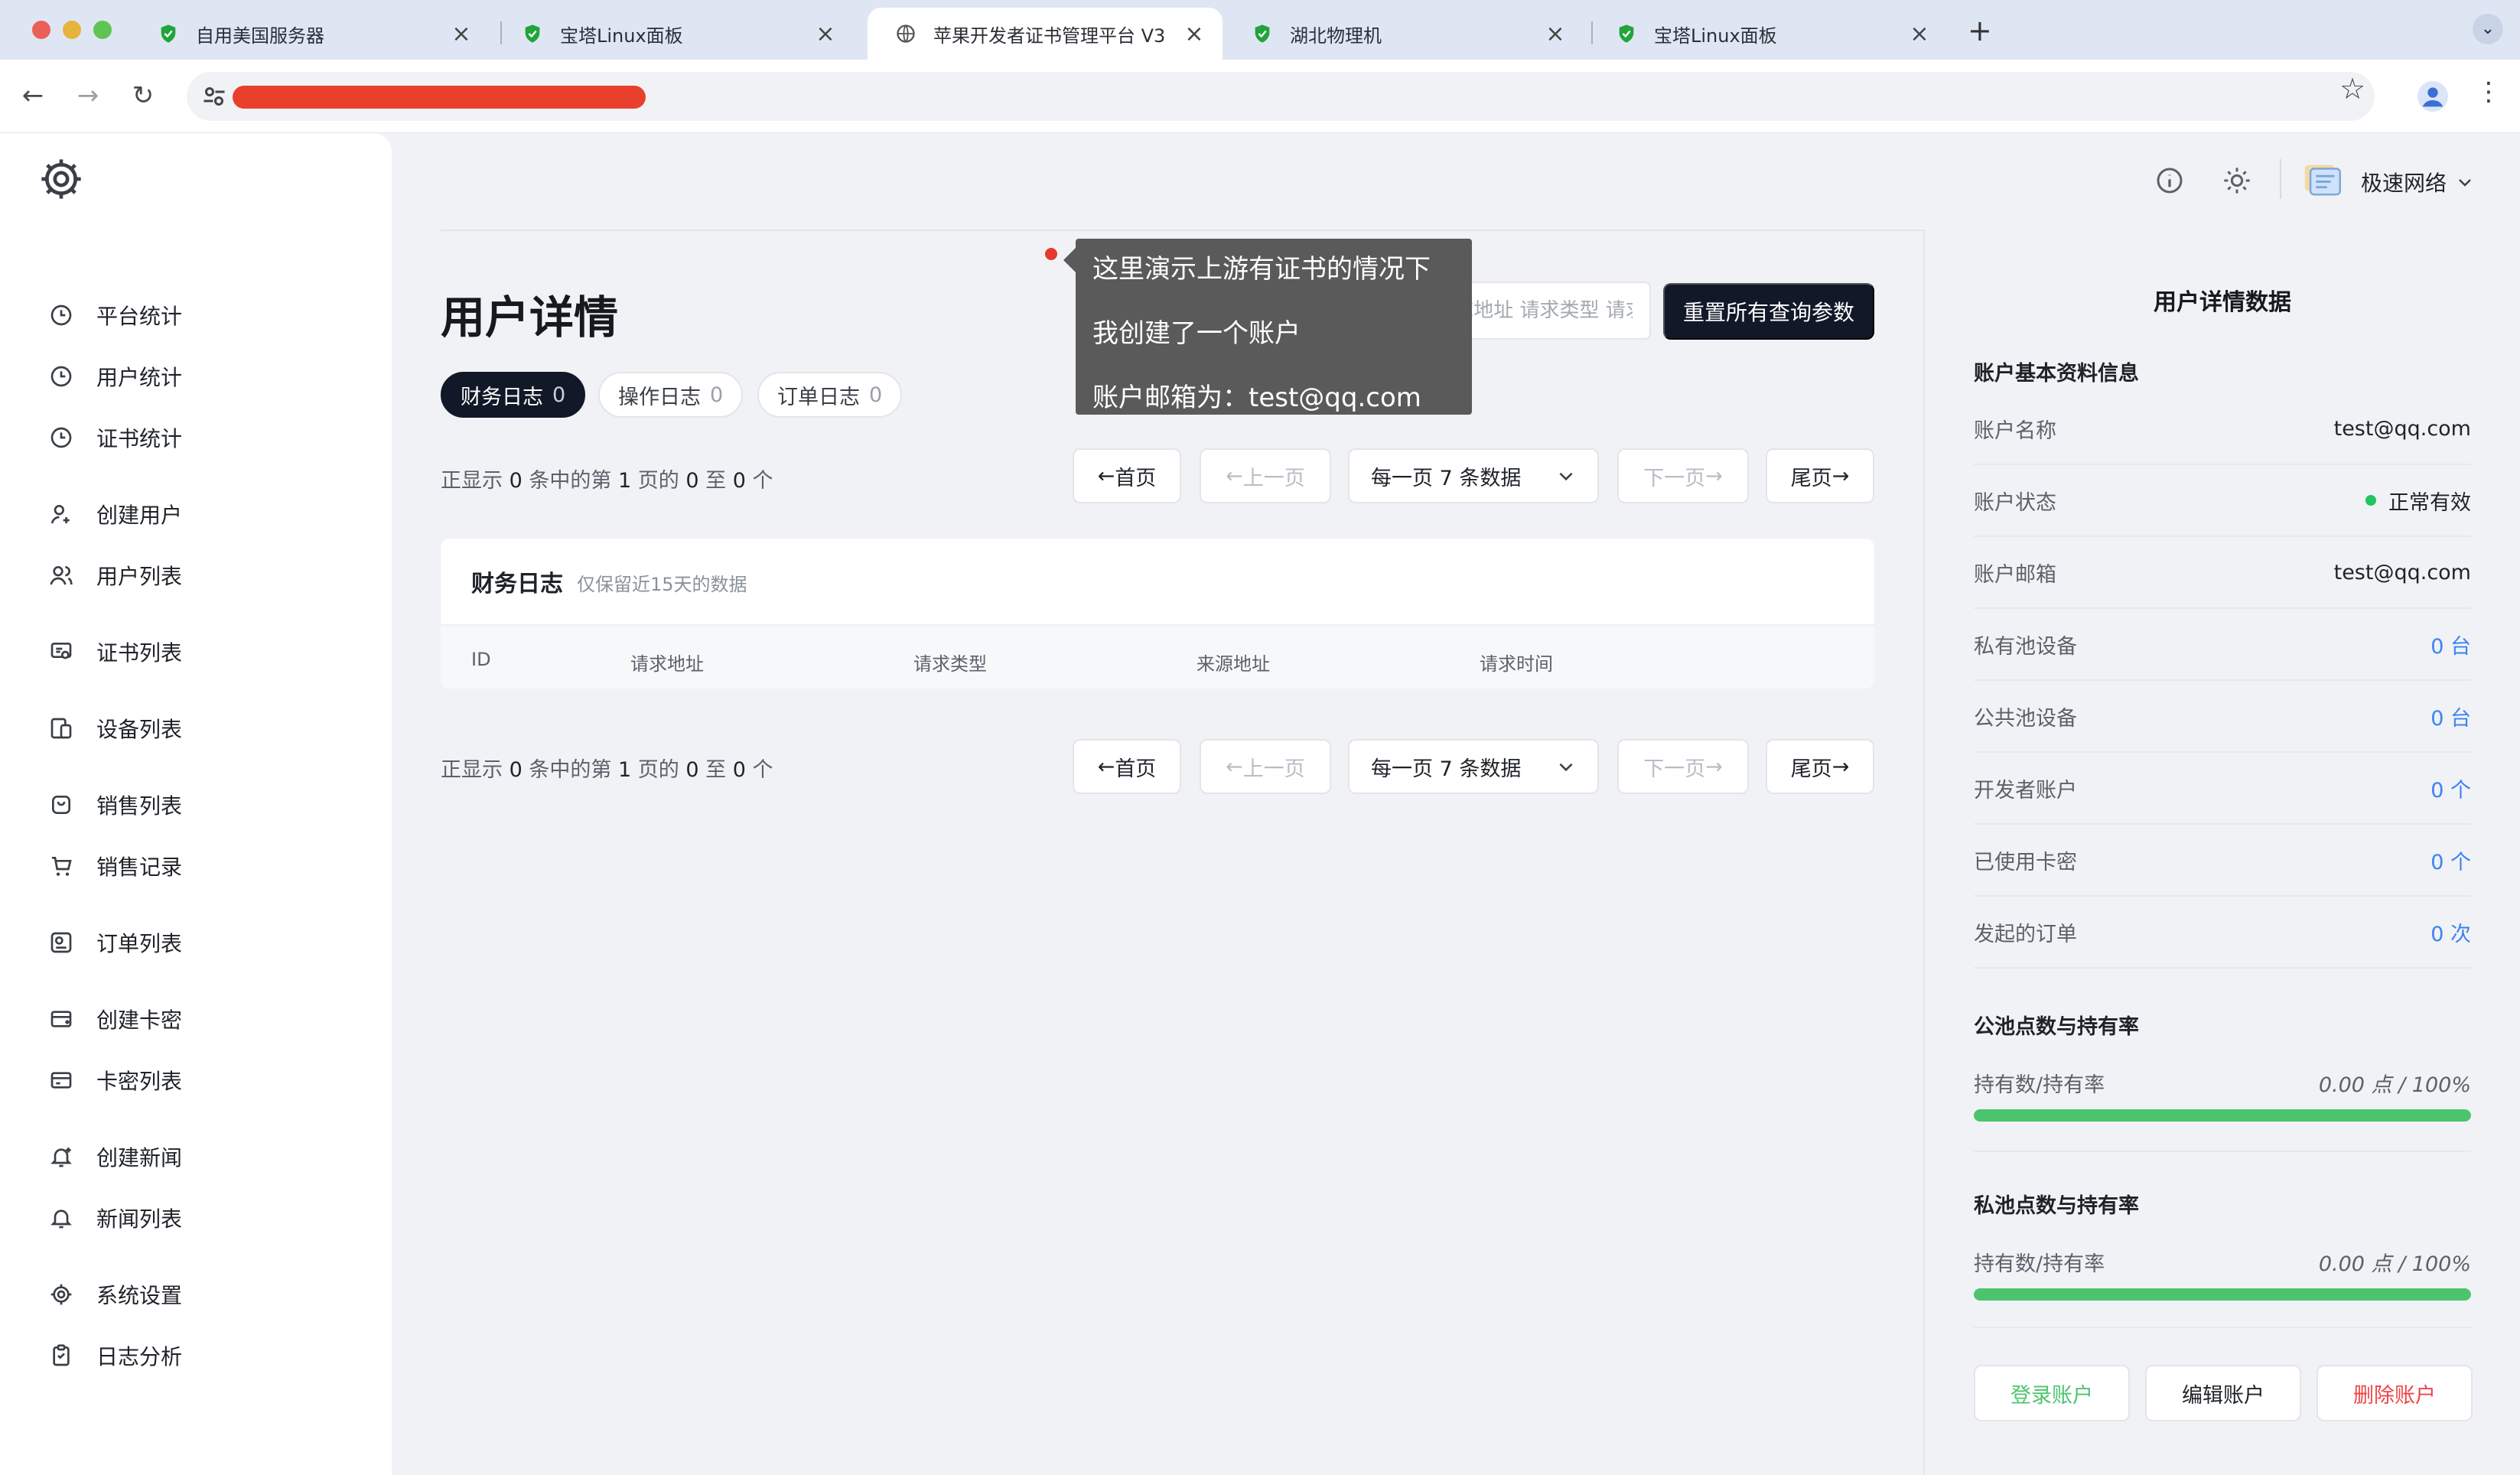 The image size is (2520, 1475). I want to click on last-page-button-bottom: 尾页 →, so click(1820, 766).